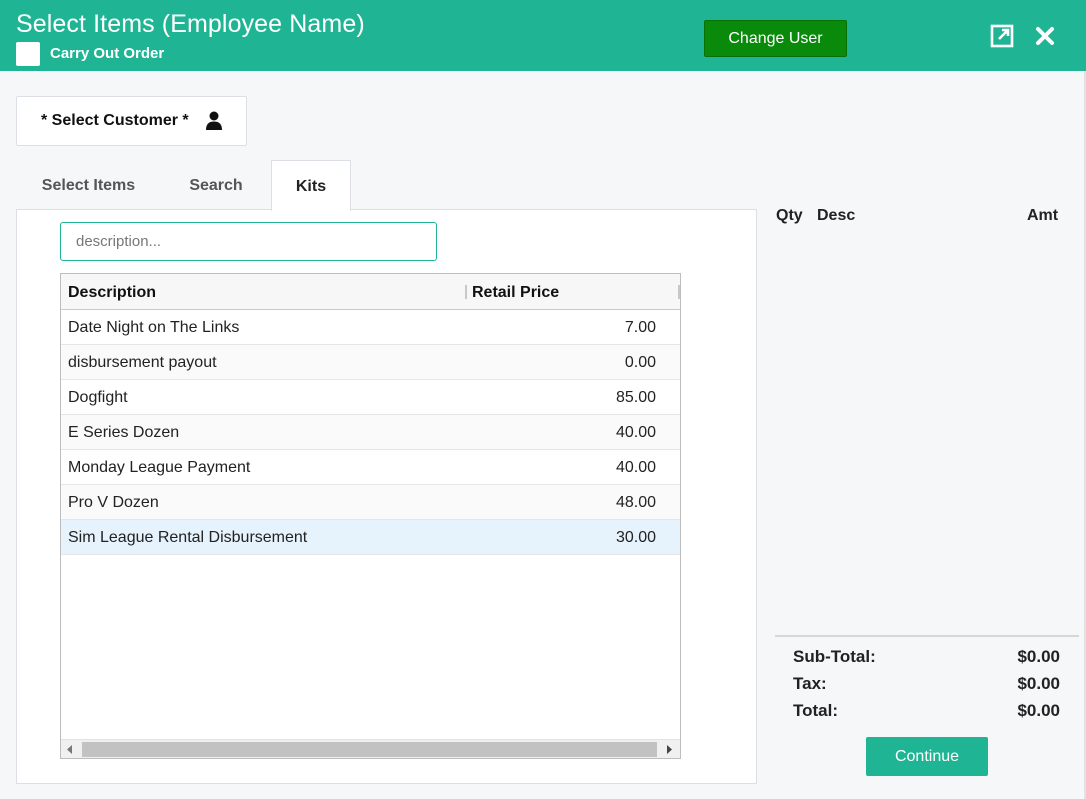 Image resolution: width=1086 pixels, height=799 pixels. Describe the element at coordinates (248, 241) in the screenshot. I see `search-input` at that location.